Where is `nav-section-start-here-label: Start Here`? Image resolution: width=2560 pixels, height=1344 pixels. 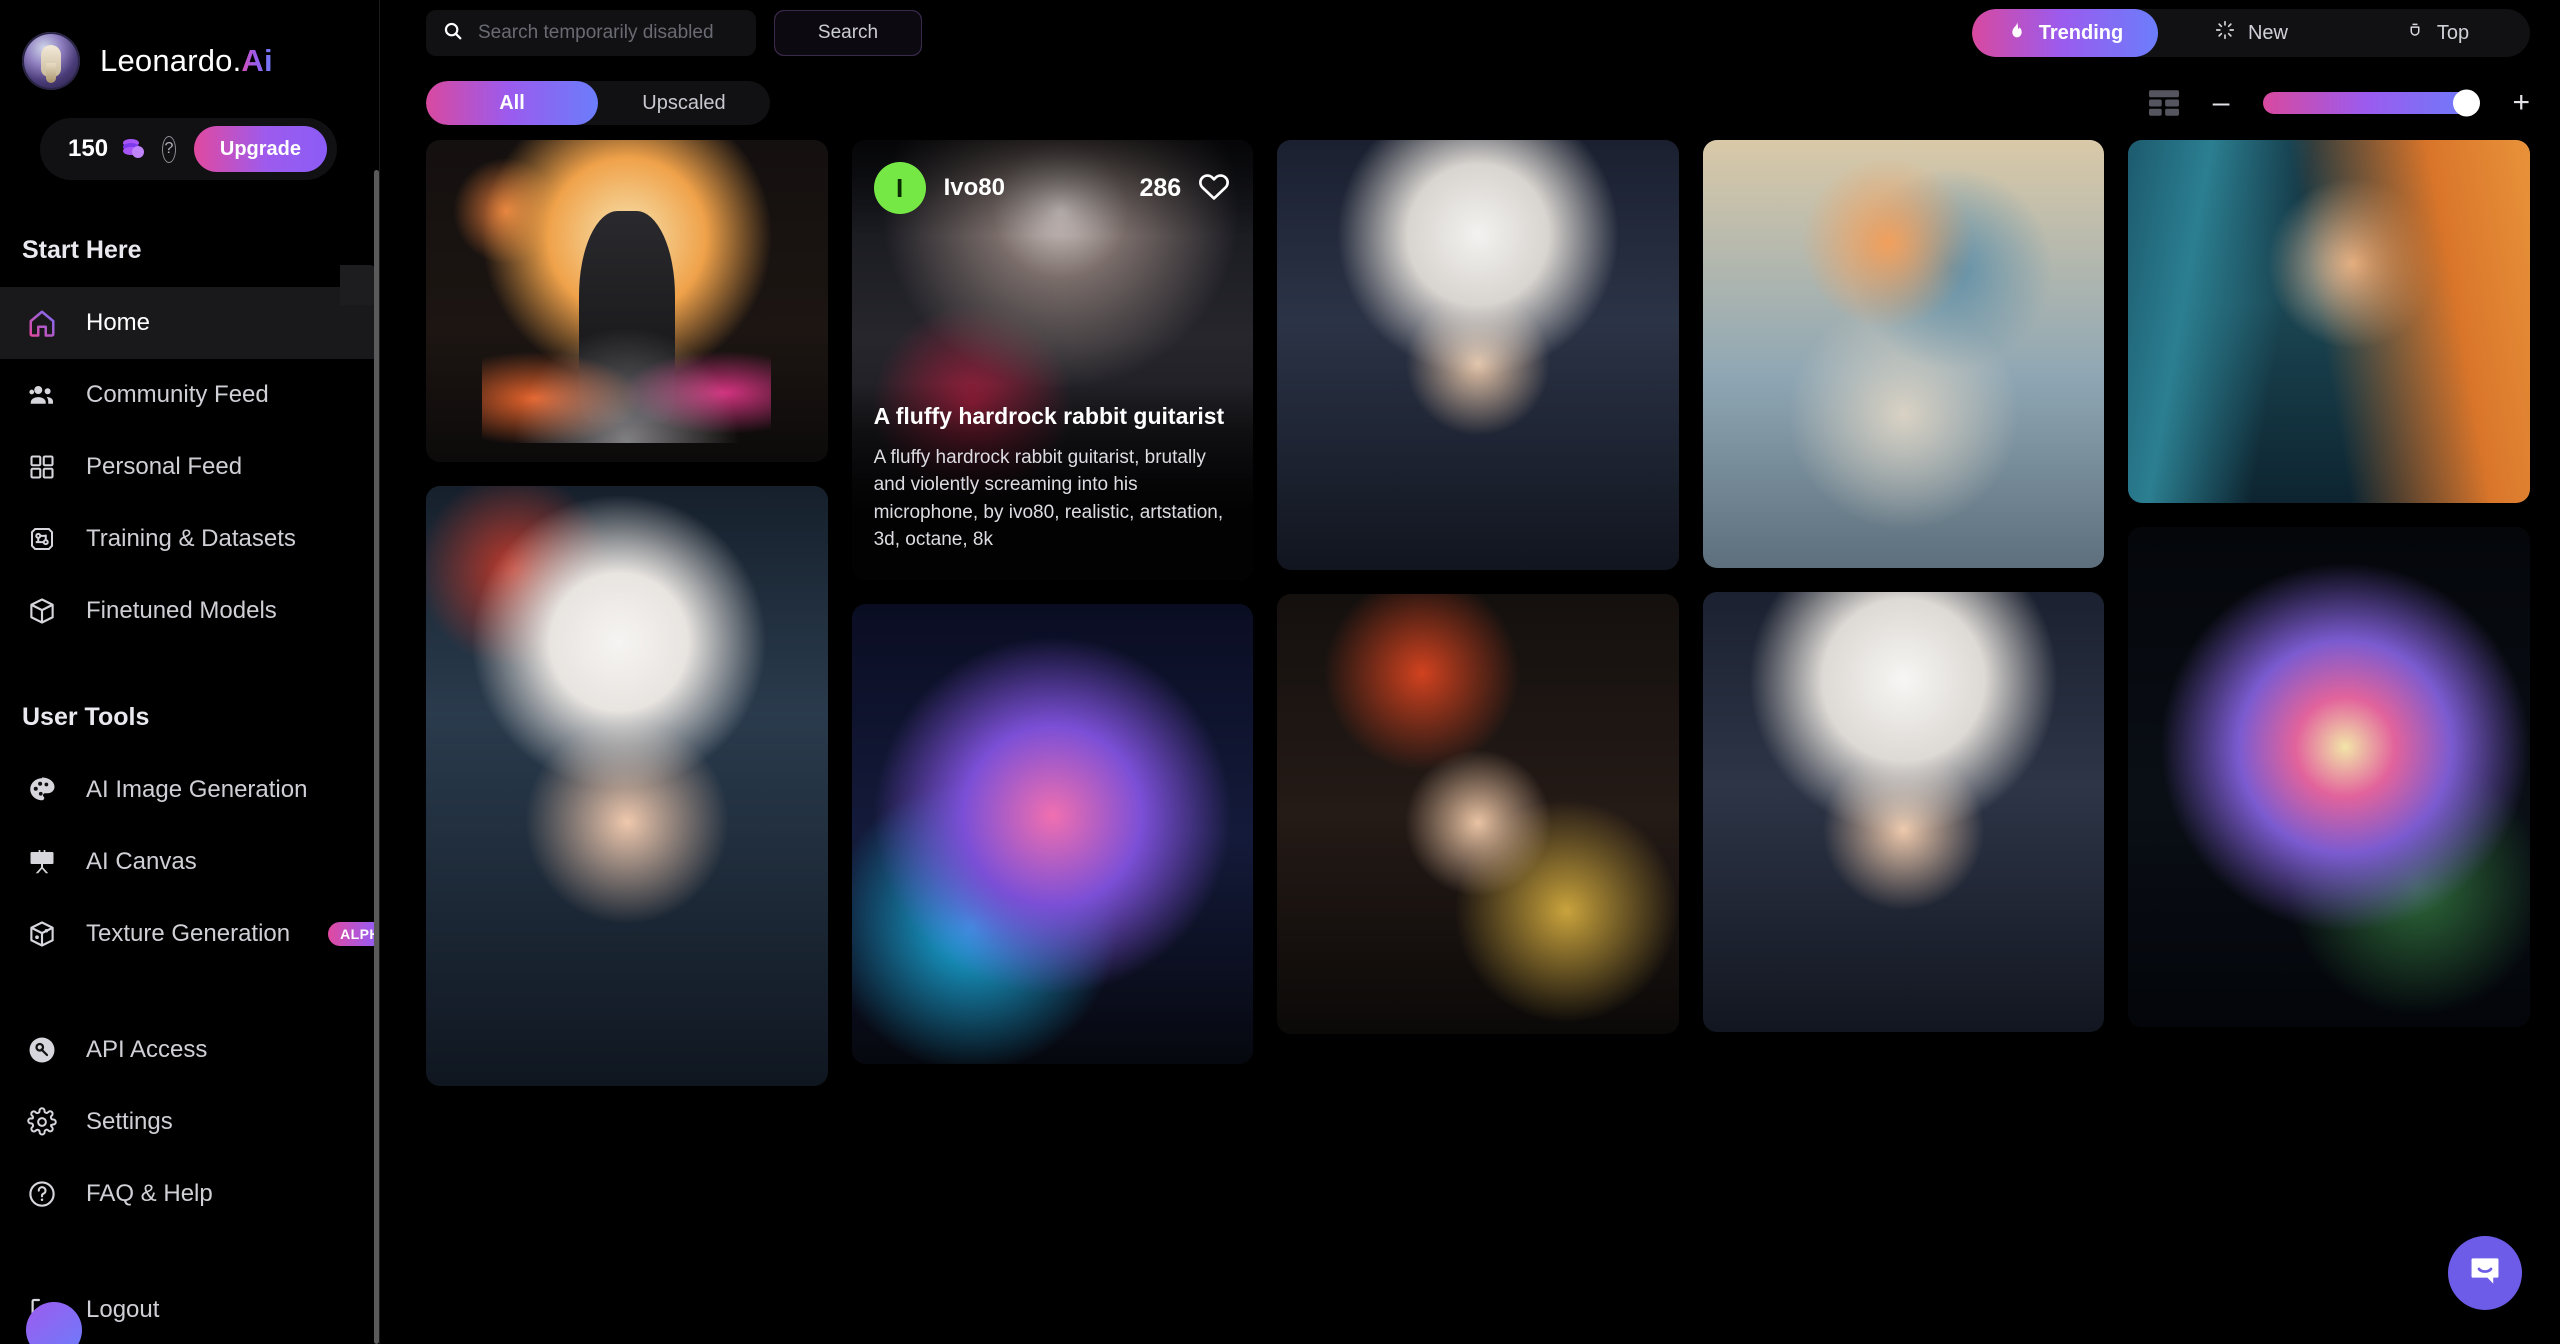 nav-section-start-here-label: Start Here is located at coordinates (82, 250).